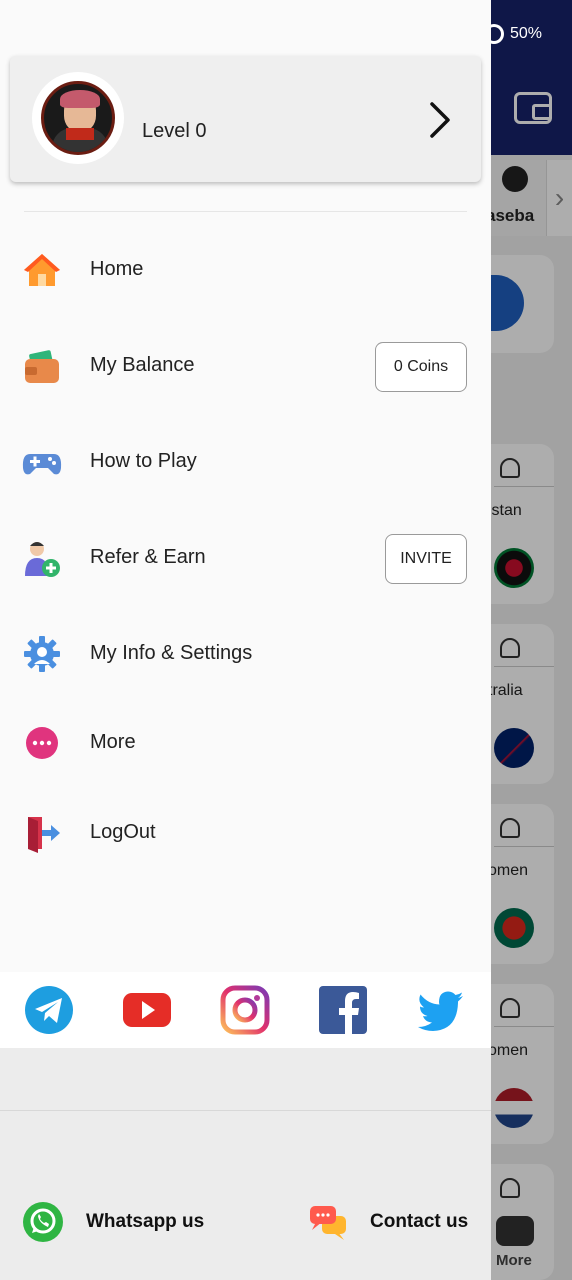 The width and height of the screenshot is (572, 1280). Describe the element at coordinates (42, 559) in the screenshot. I see `refer-icon` at that location.